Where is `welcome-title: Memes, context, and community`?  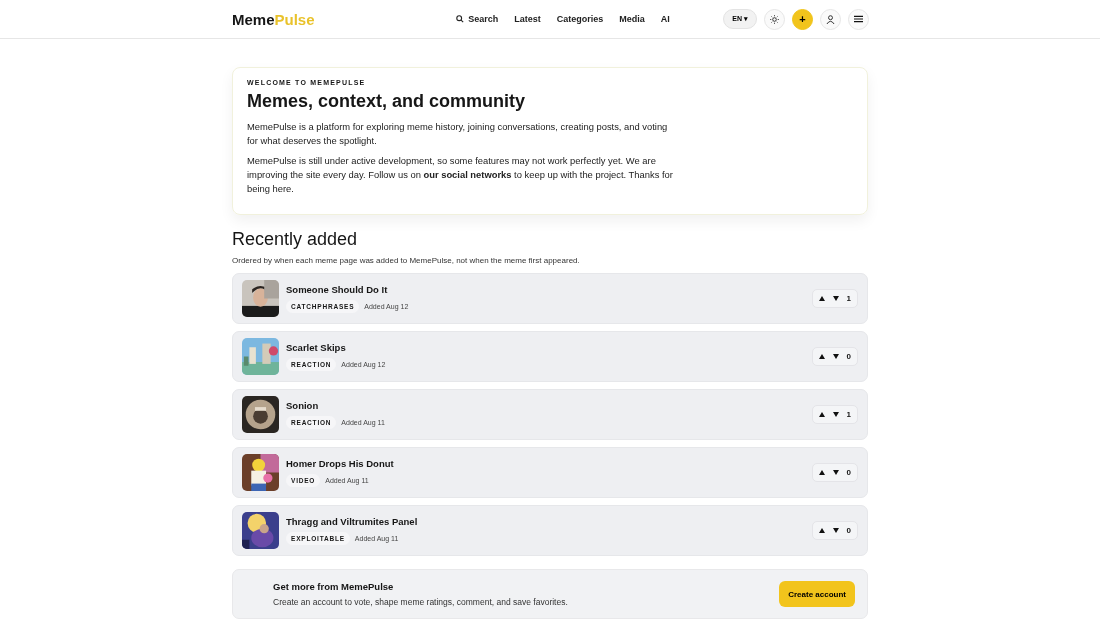
welcome-title: Memes, context, and community is located at coordinates (387, 101).